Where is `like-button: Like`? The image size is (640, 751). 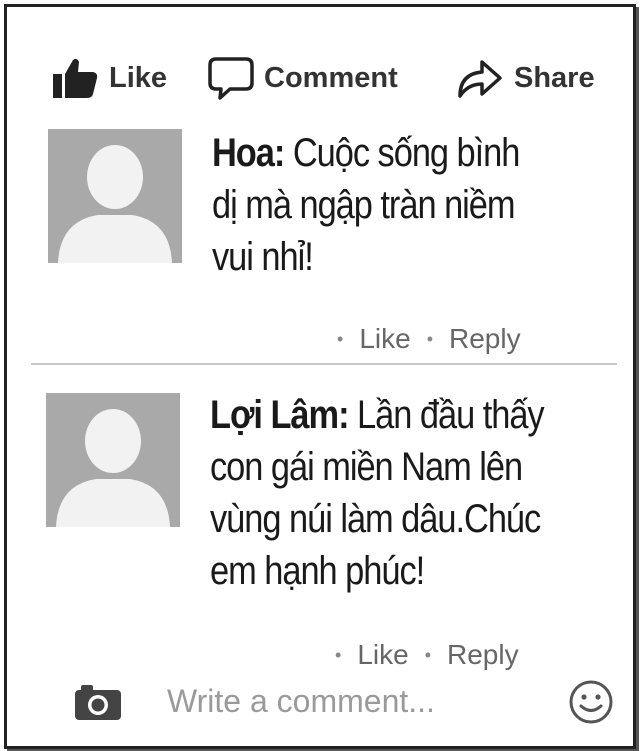 like-button: Like is located at coordinates (109, 78).